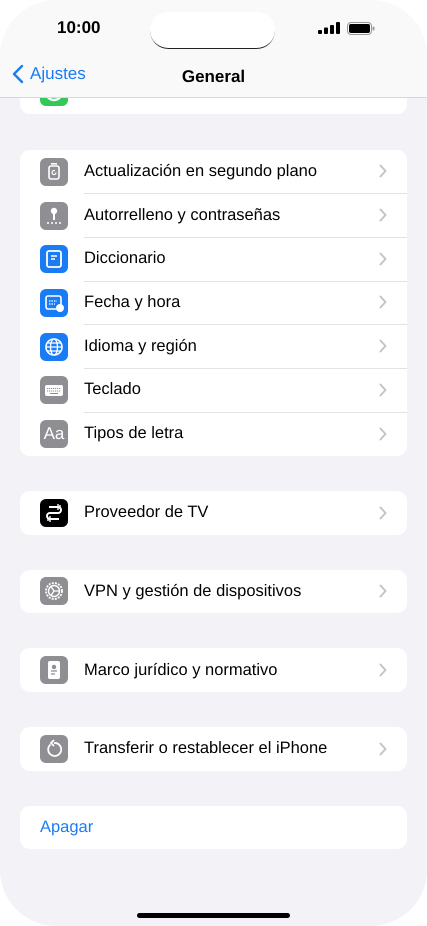  I want to click on gear-icon, so click(54, 591).